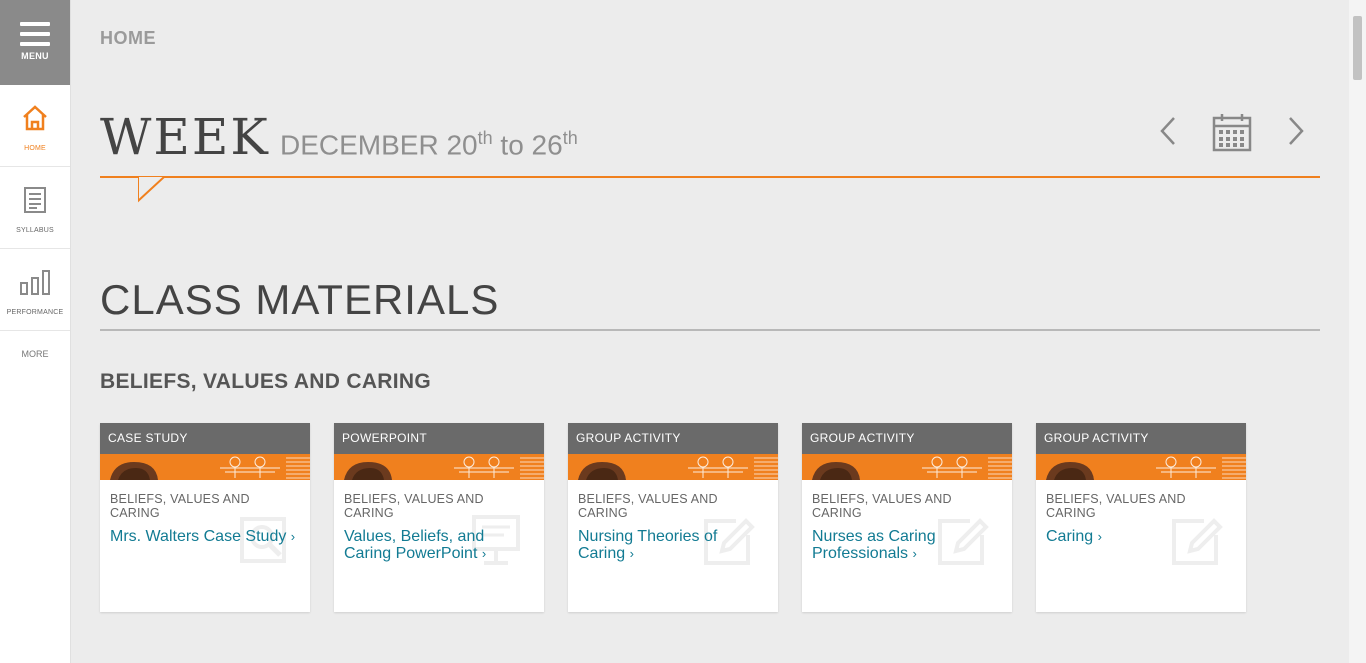 The height and width of the screenshot is (663, 1366). What do you see at coordinates (429, 144) in the screenshot?
I see `week-date-range: DECEMBER 20th to 26th` at bounding box center [429, 144].